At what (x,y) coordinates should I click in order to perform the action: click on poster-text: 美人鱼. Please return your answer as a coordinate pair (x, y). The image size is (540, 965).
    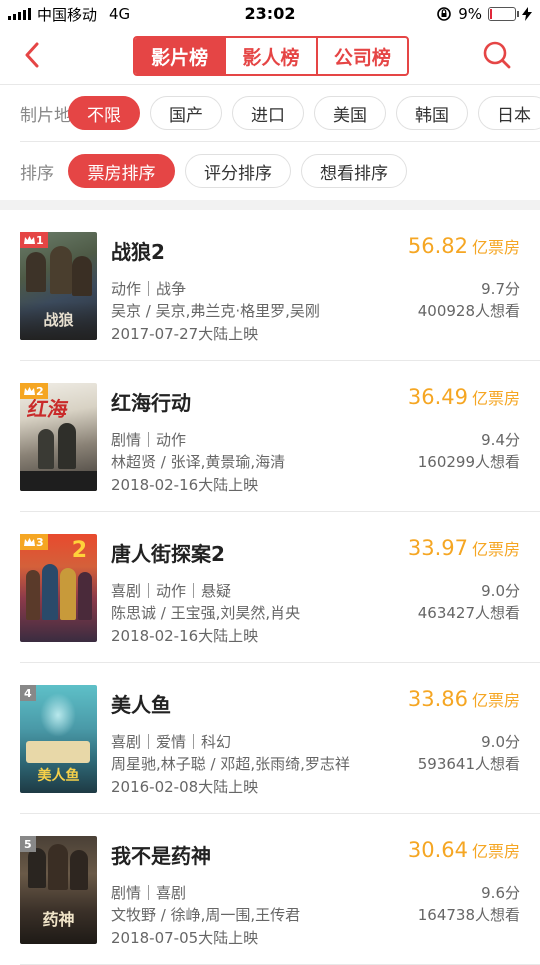
    Looking at the image, I should click on (58, 776).